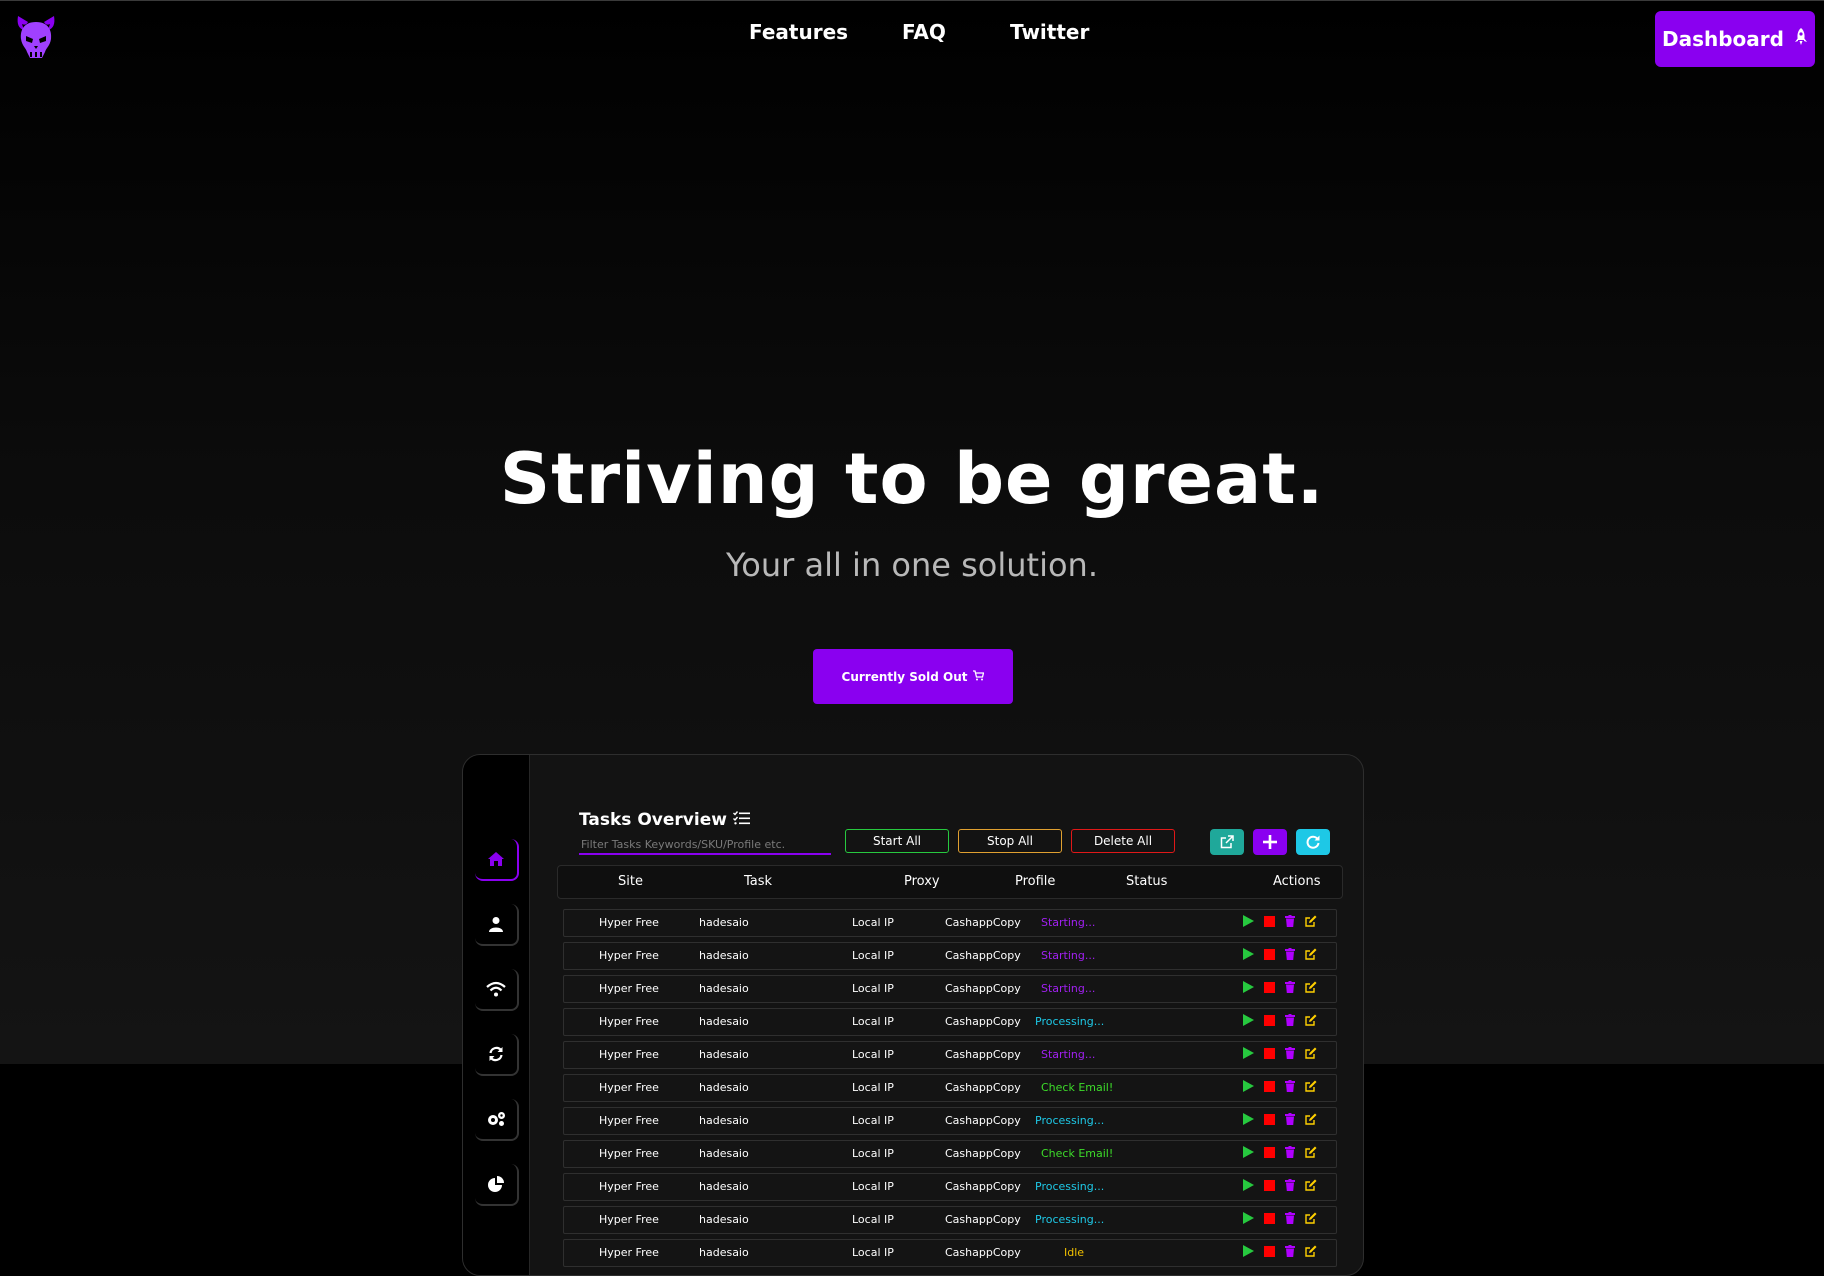  What do you see at coordinates (630, 881) in the screenshot?
I see `col-site: Site` at bounding box center [630, 881].